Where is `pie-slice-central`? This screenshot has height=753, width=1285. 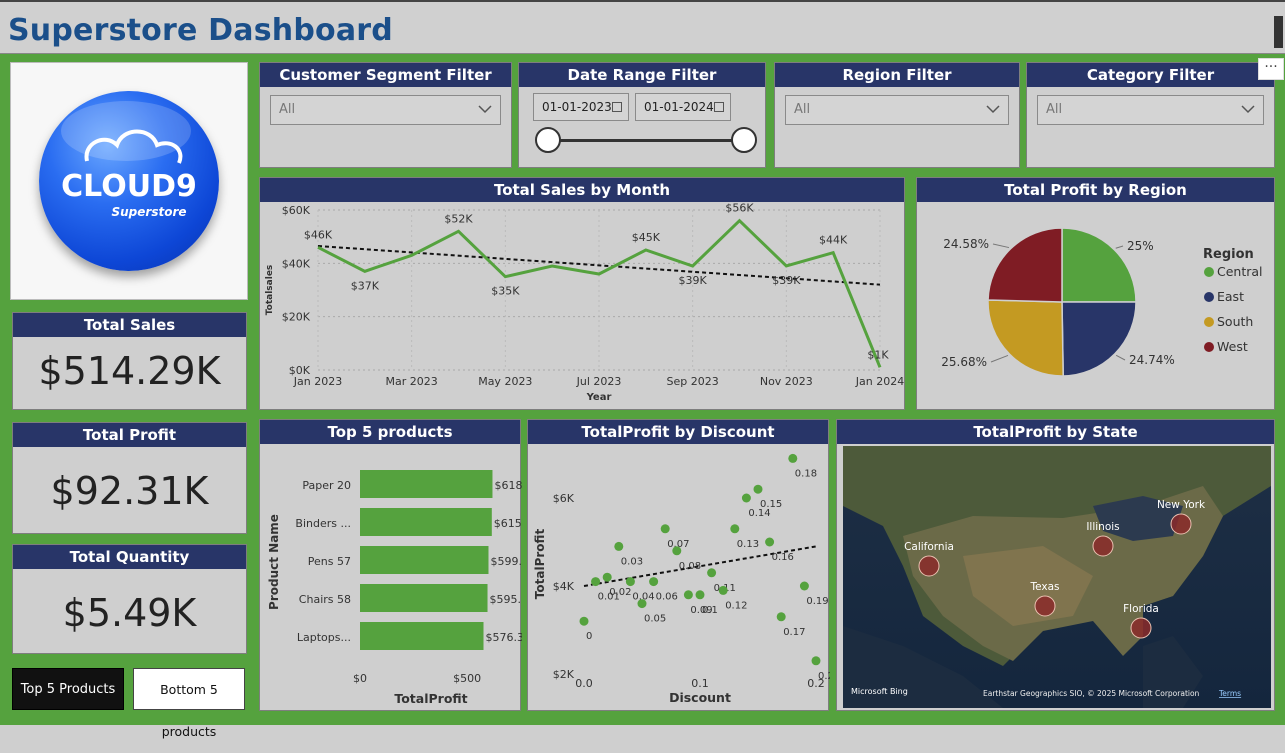
pie-slice-central is located at coordinates (1099, 265).